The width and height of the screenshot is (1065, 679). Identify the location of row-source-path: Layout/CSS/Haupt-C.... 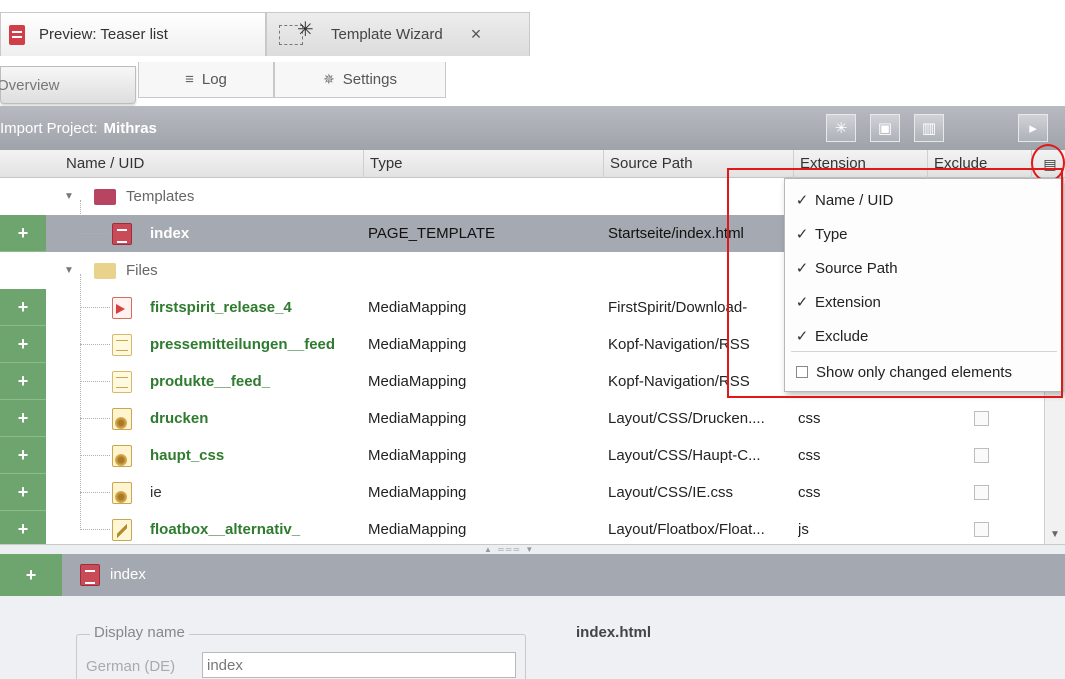
(684, 455).